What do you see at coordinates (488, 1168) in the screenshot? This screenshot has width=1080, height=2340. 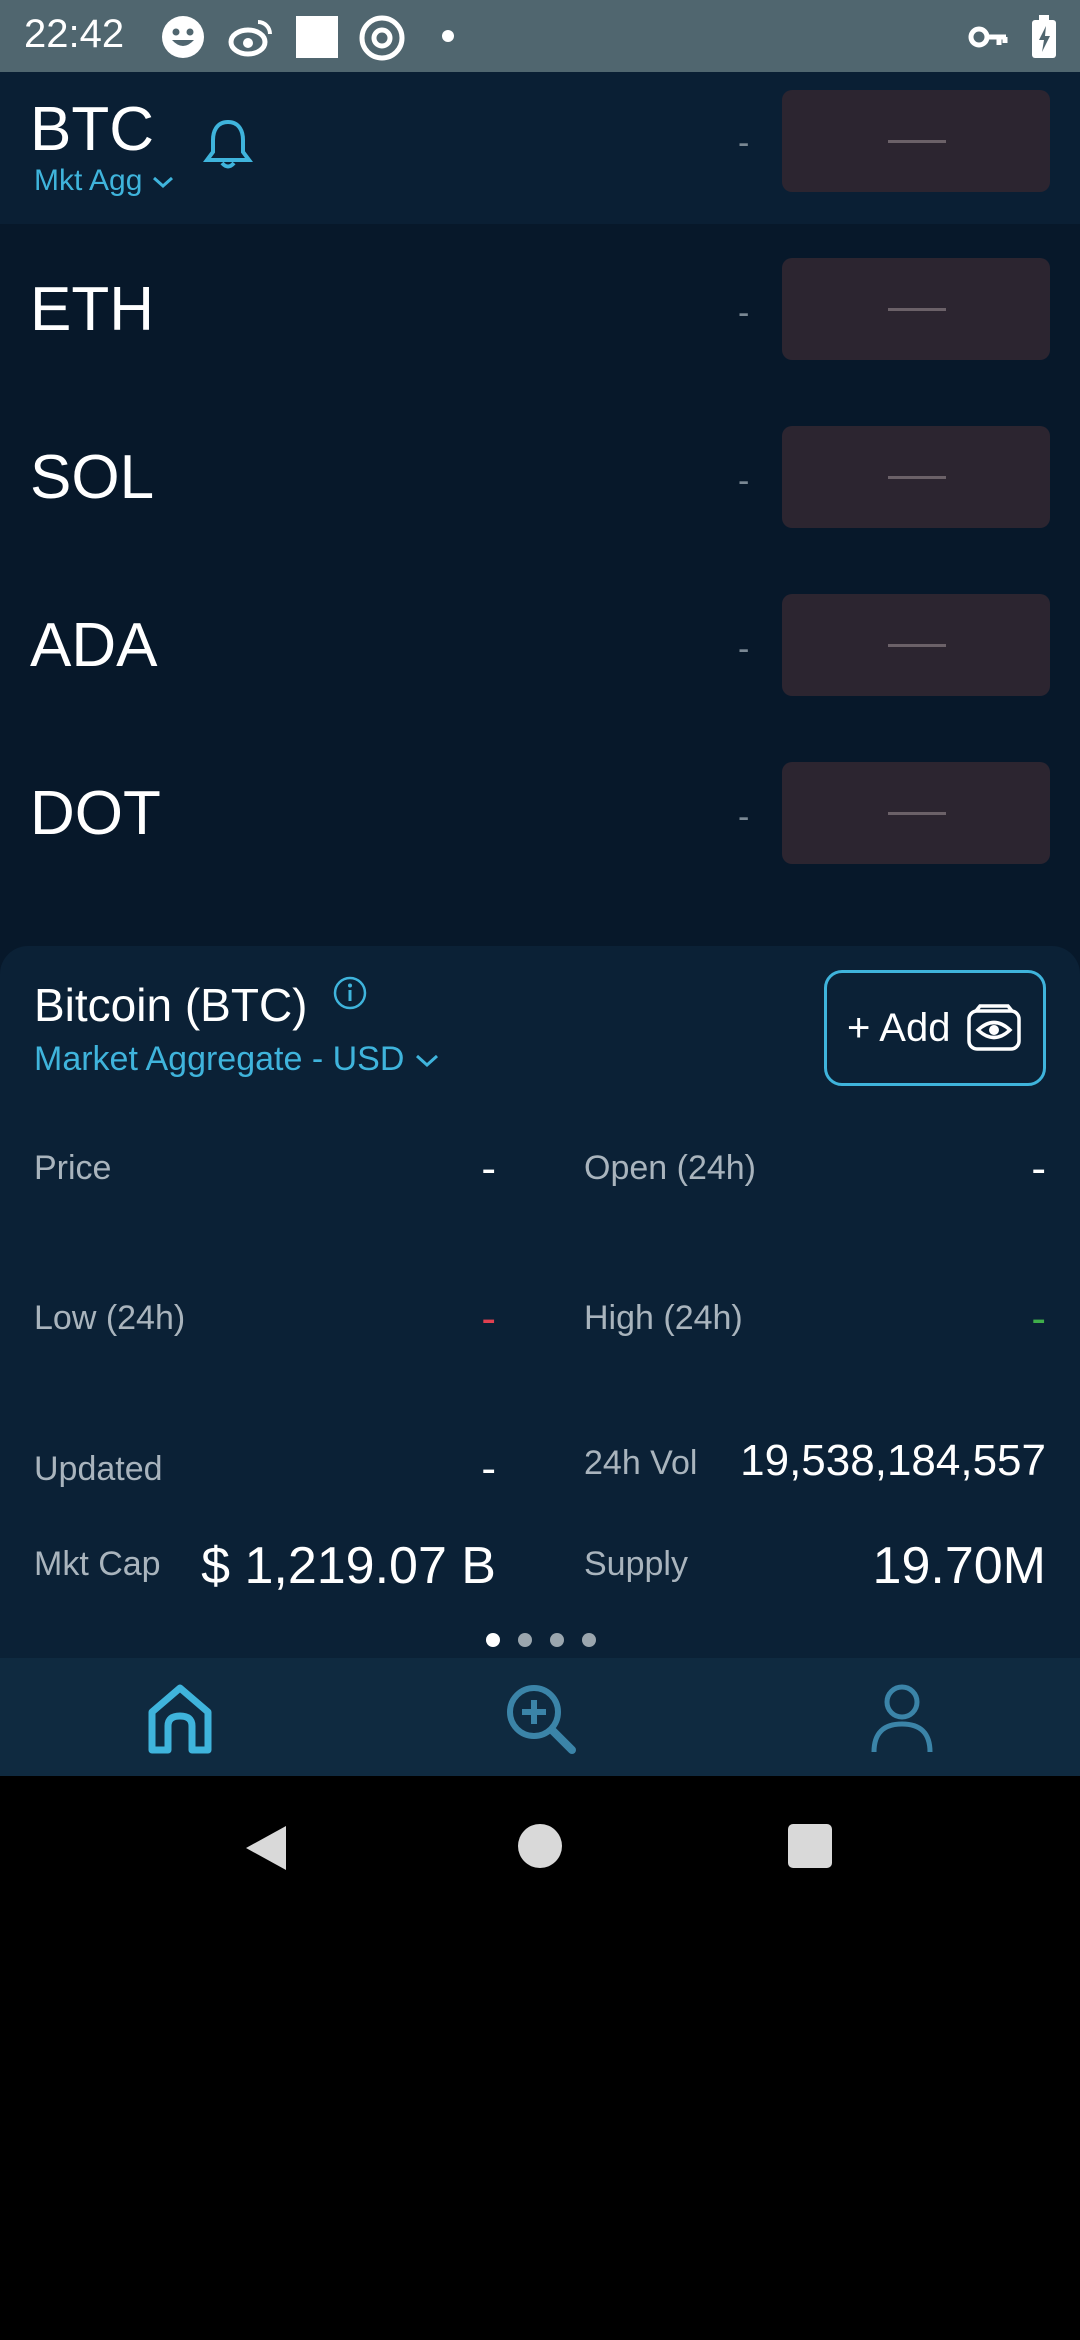 I see `price-value: -` at bounding box center [488, 1168].